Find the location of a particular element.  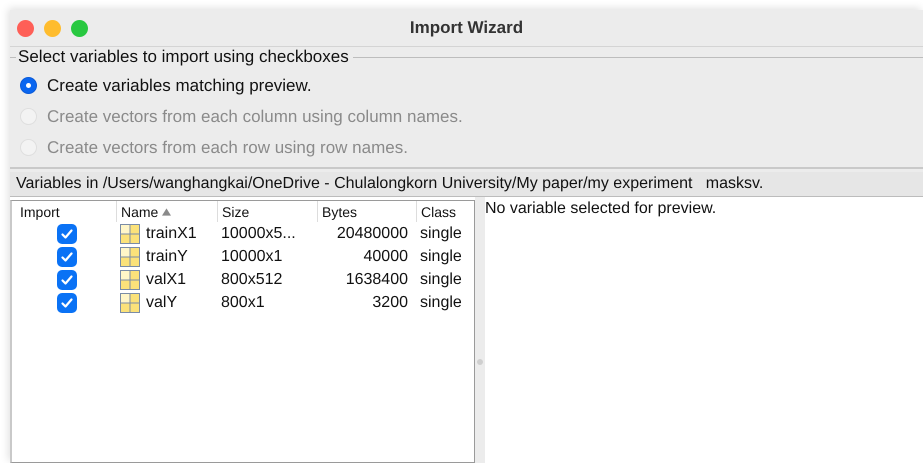

group-legend: Select variables to import using checkboxes is located at coordinates (184, 57).